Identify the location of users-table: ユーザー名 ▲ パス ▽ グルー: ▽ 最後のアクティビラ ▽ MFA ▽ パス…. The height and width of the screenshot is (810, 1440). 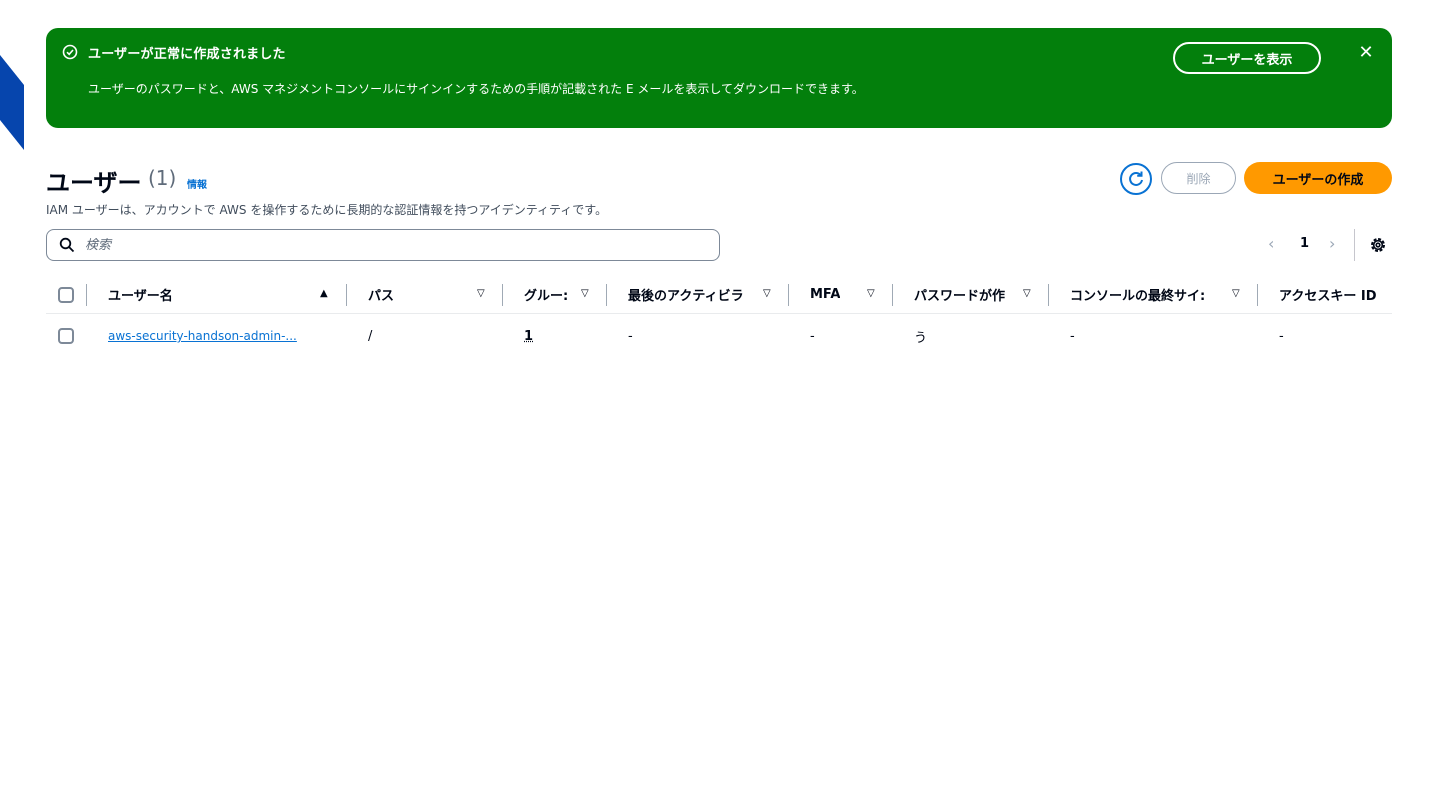
(719, 317).